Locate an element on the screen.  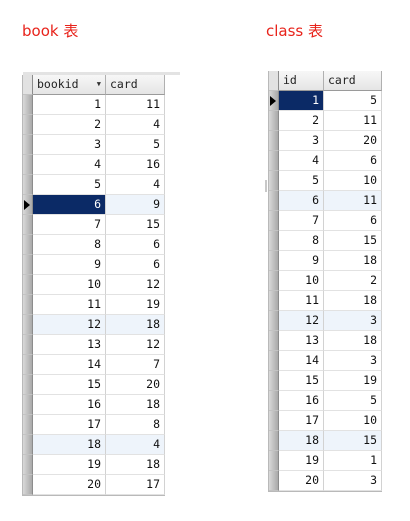
table-row: 8 15 is located at coordinates (325, 241).